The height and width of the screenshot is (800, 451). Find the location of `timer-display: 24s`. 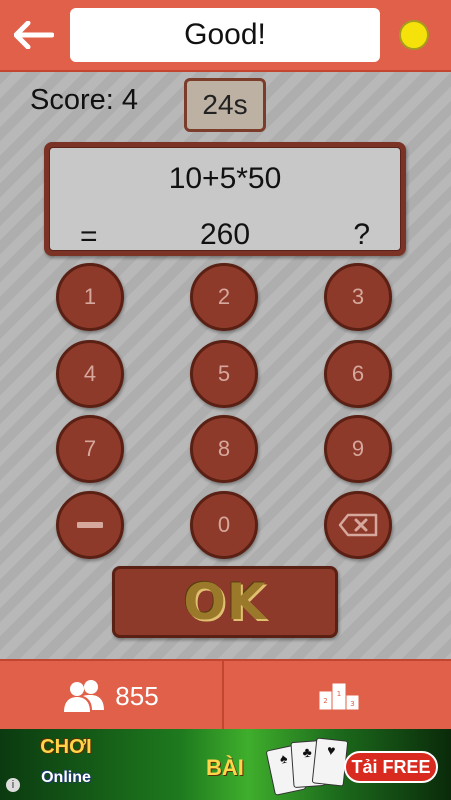

timer-display: 24s is located at coordinates (225, 105).